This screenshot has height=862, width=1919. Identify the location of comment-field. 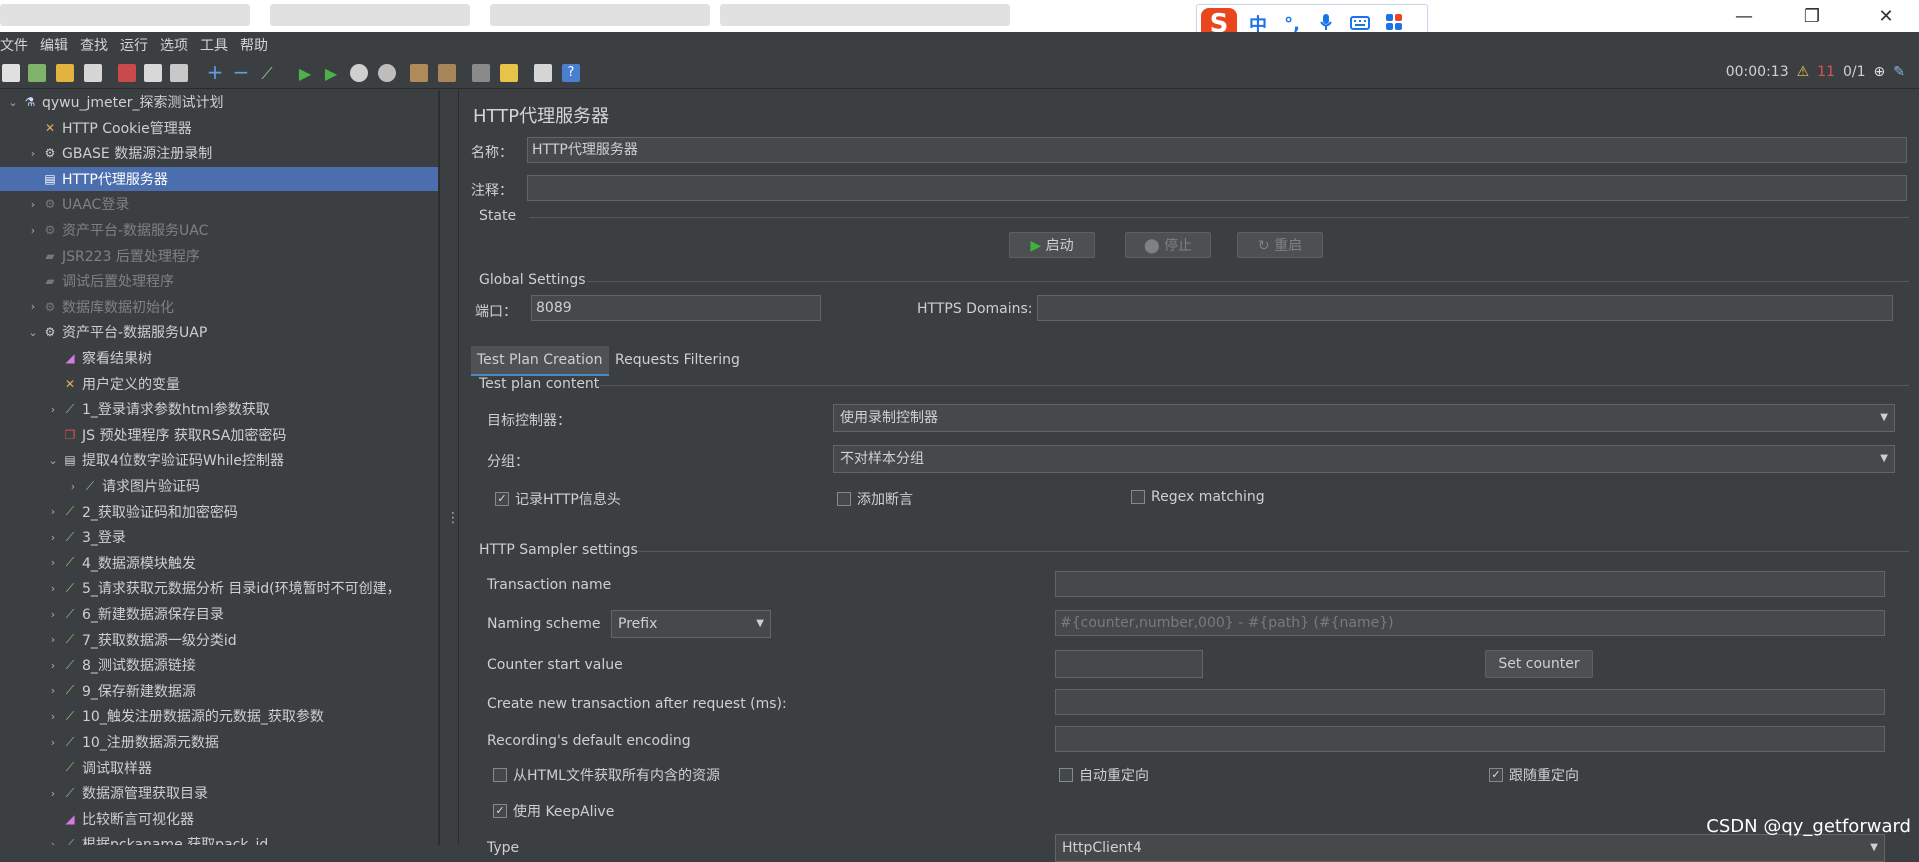
(1217, 188).